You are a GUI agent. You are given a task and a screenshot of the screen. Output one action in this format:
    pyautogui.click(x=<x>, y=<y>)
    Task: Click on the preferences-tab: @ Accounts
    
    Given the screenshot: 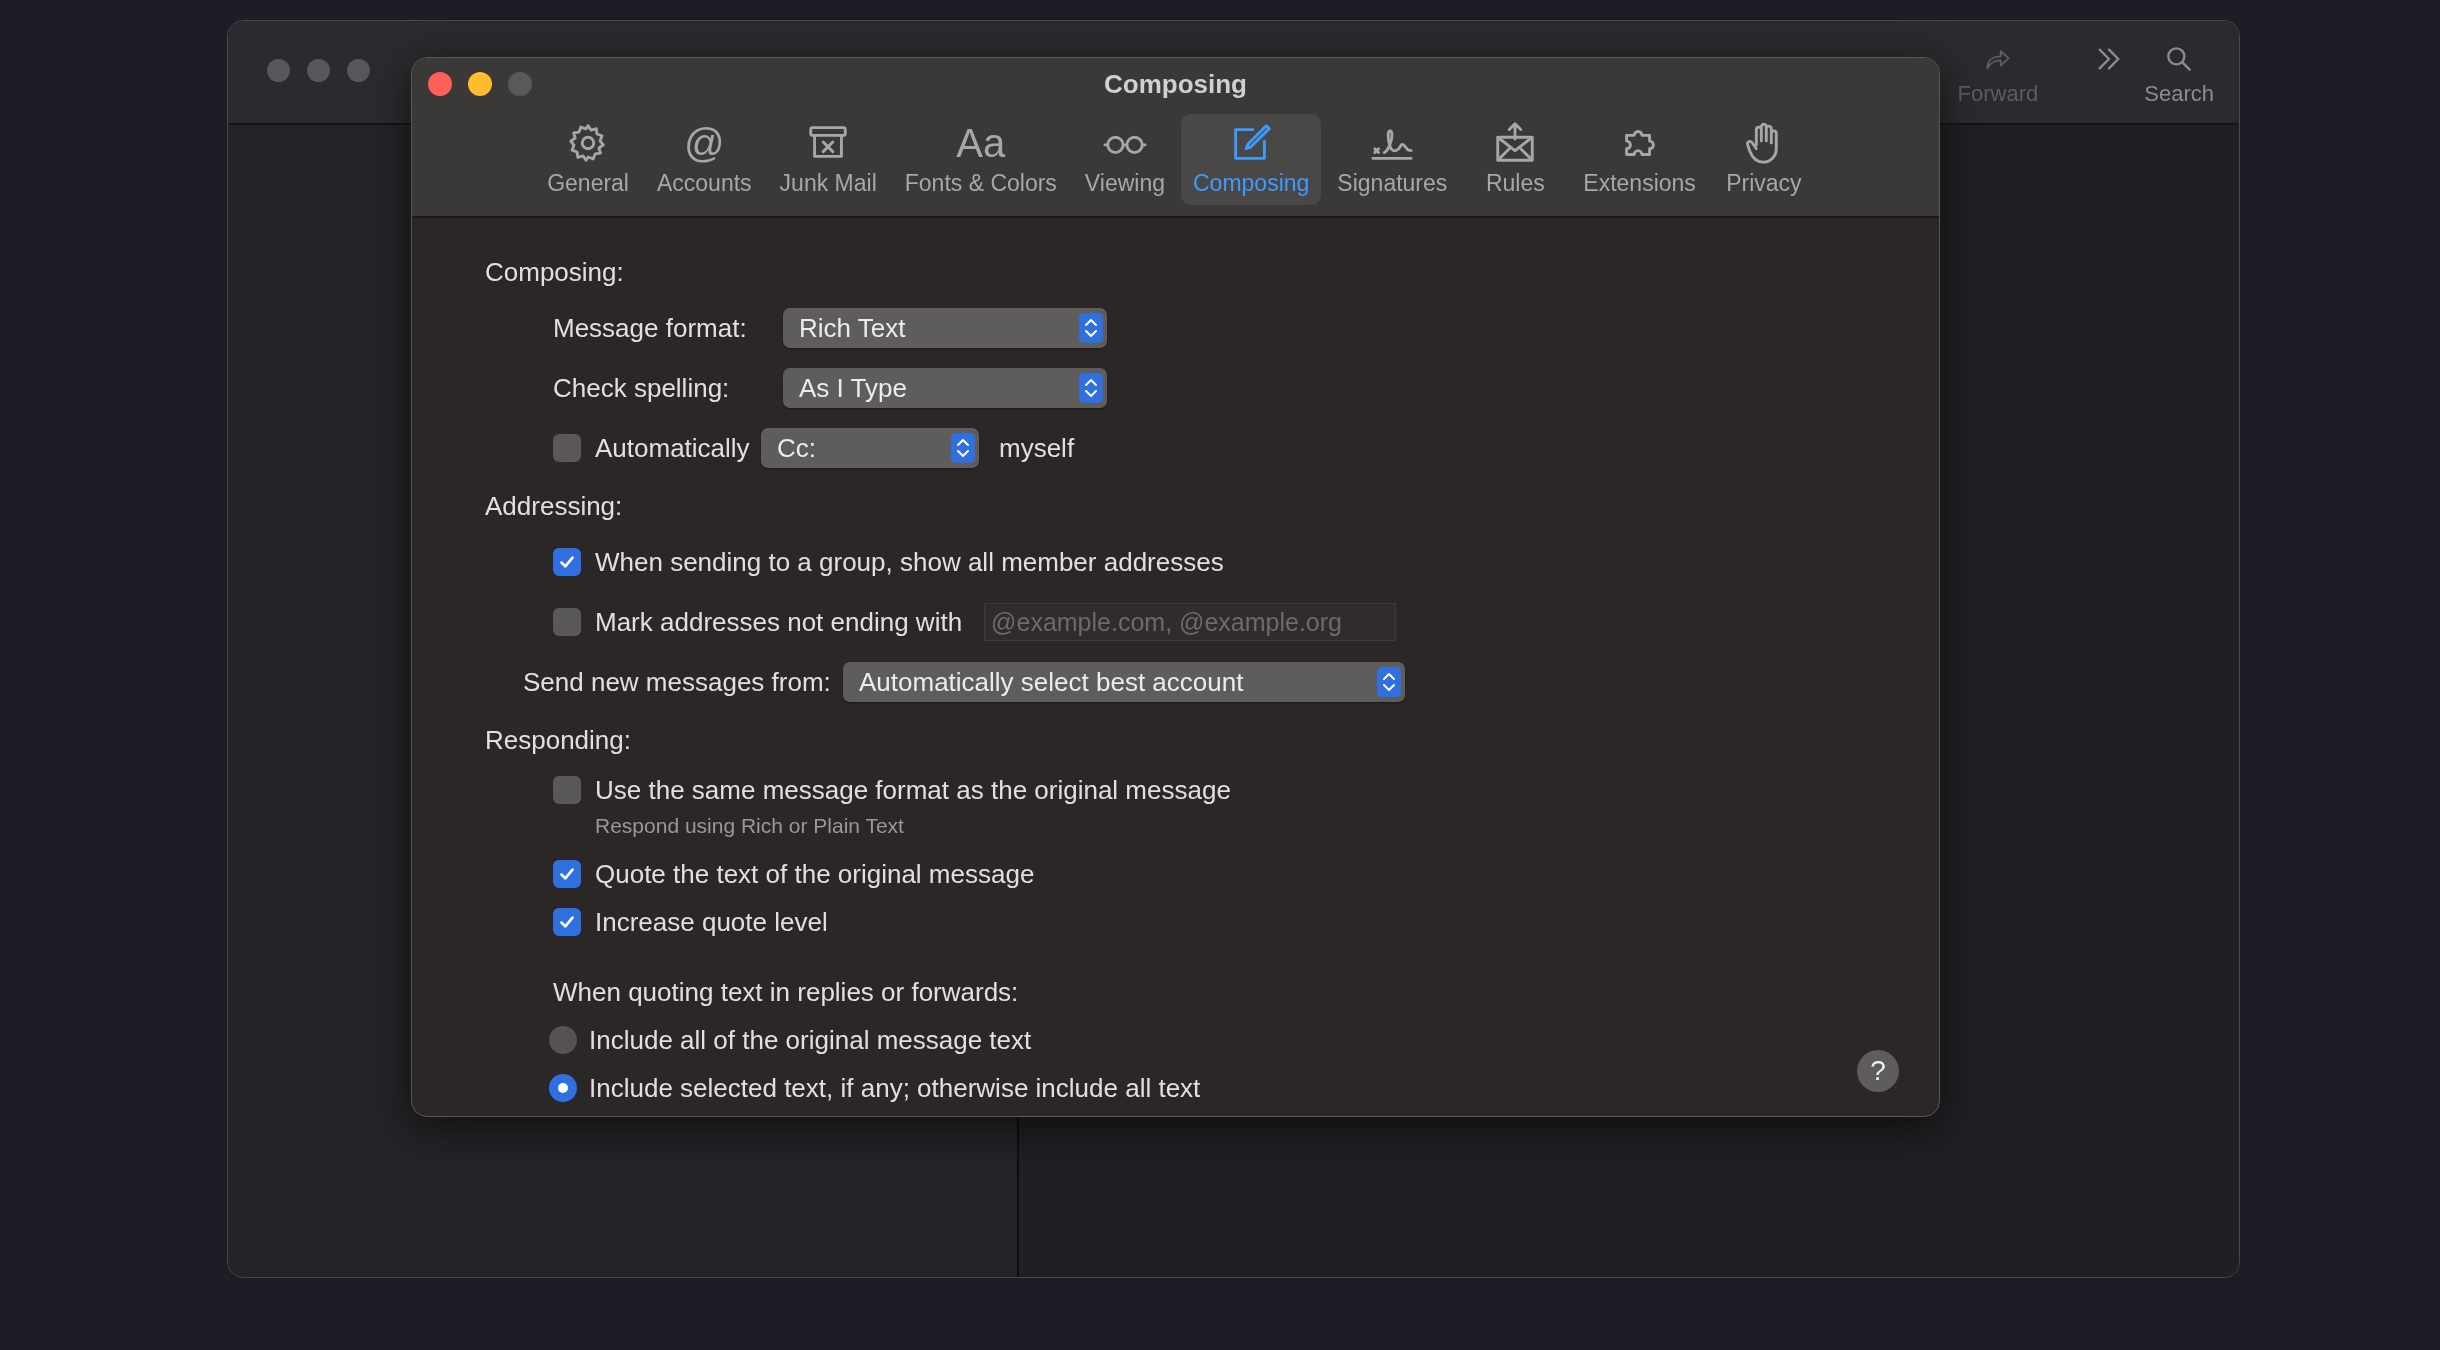 What is the action you would take?
    pyautogui.click(x=704, y=159)
    